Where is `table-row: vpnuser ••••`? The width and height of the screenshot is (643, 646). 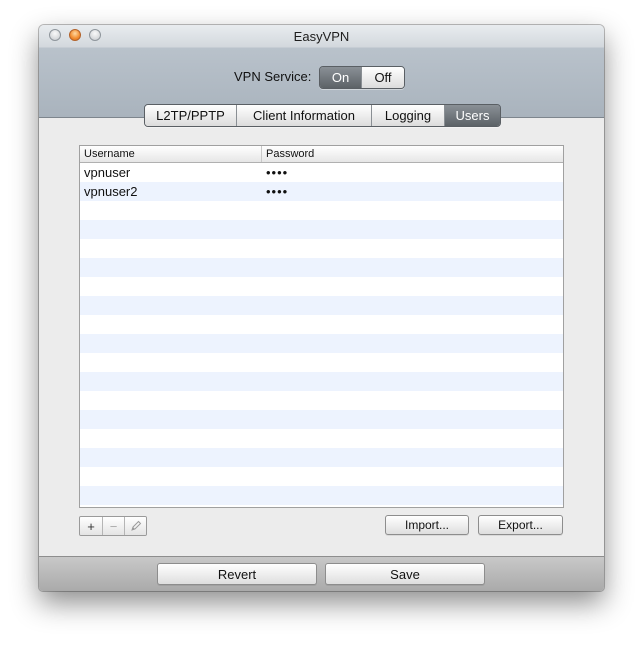 table-row: vpnuser •••• is located at coordinates (321, 172).